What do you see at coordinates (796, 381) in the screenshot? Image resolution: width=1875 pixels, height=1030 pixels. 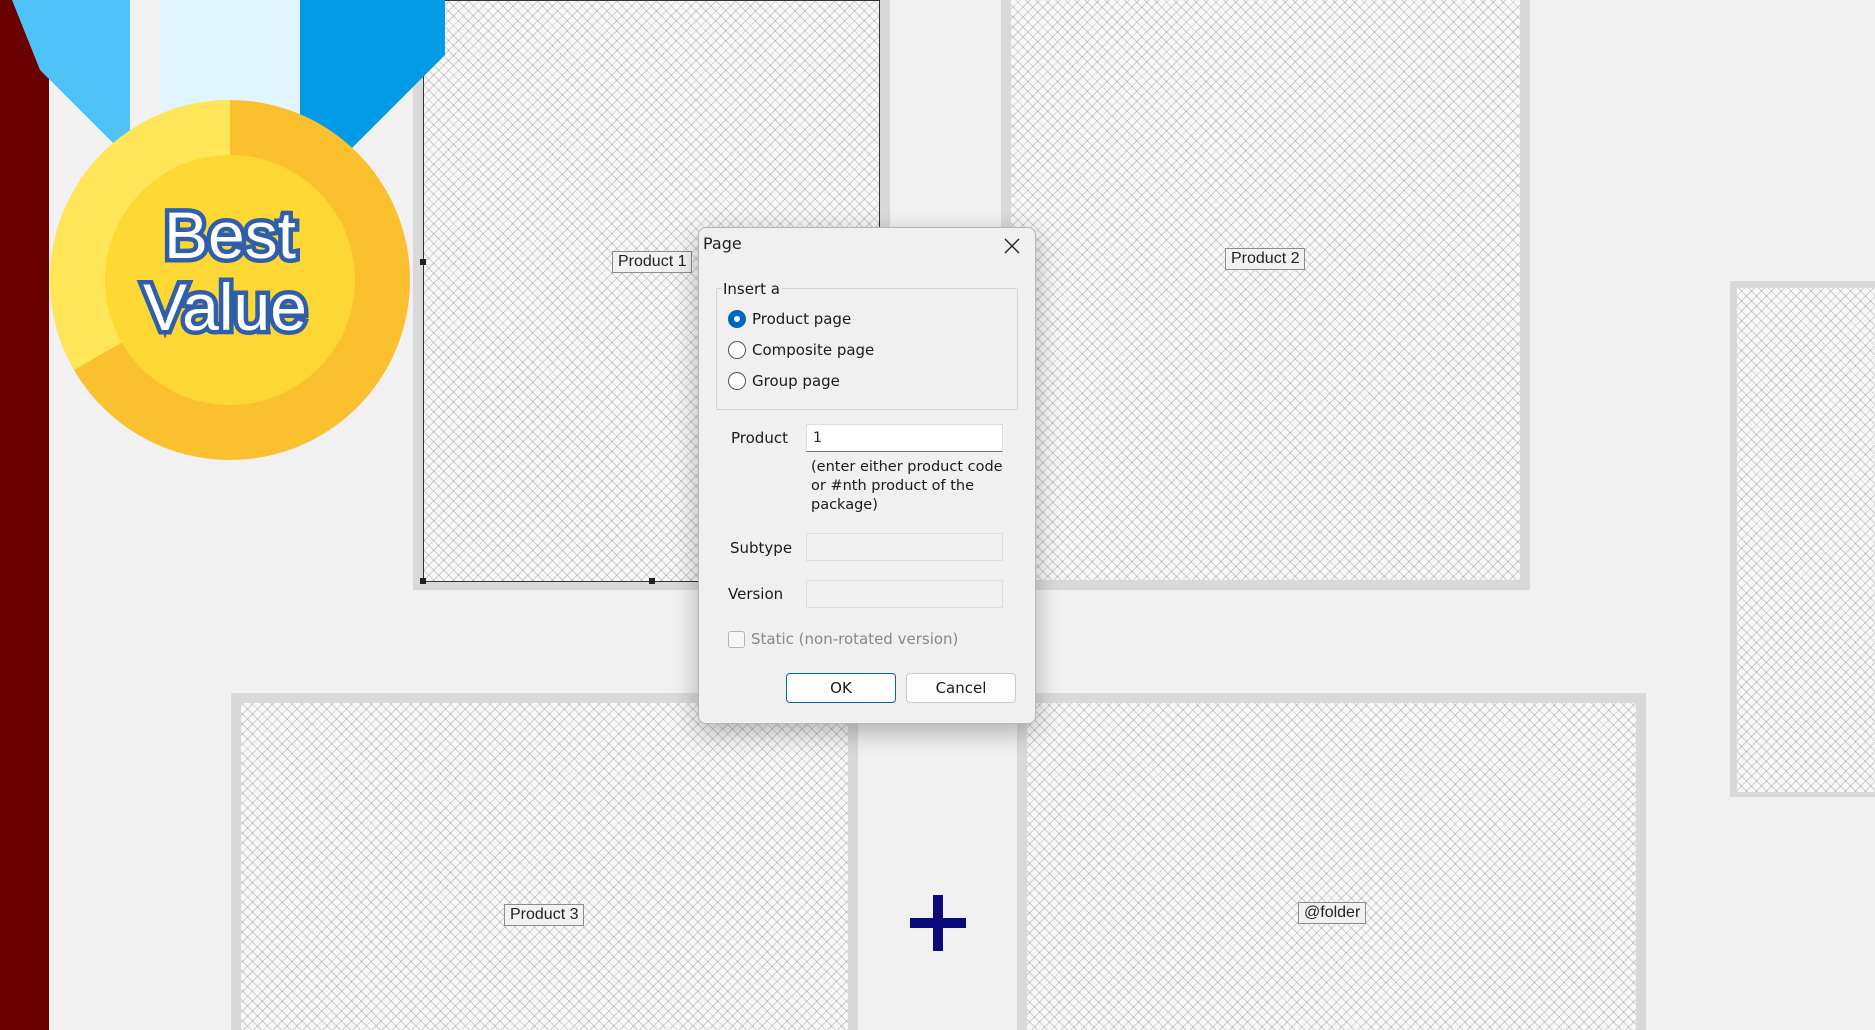 I see `radio-label: Group page` at bounding box center [796, 381].